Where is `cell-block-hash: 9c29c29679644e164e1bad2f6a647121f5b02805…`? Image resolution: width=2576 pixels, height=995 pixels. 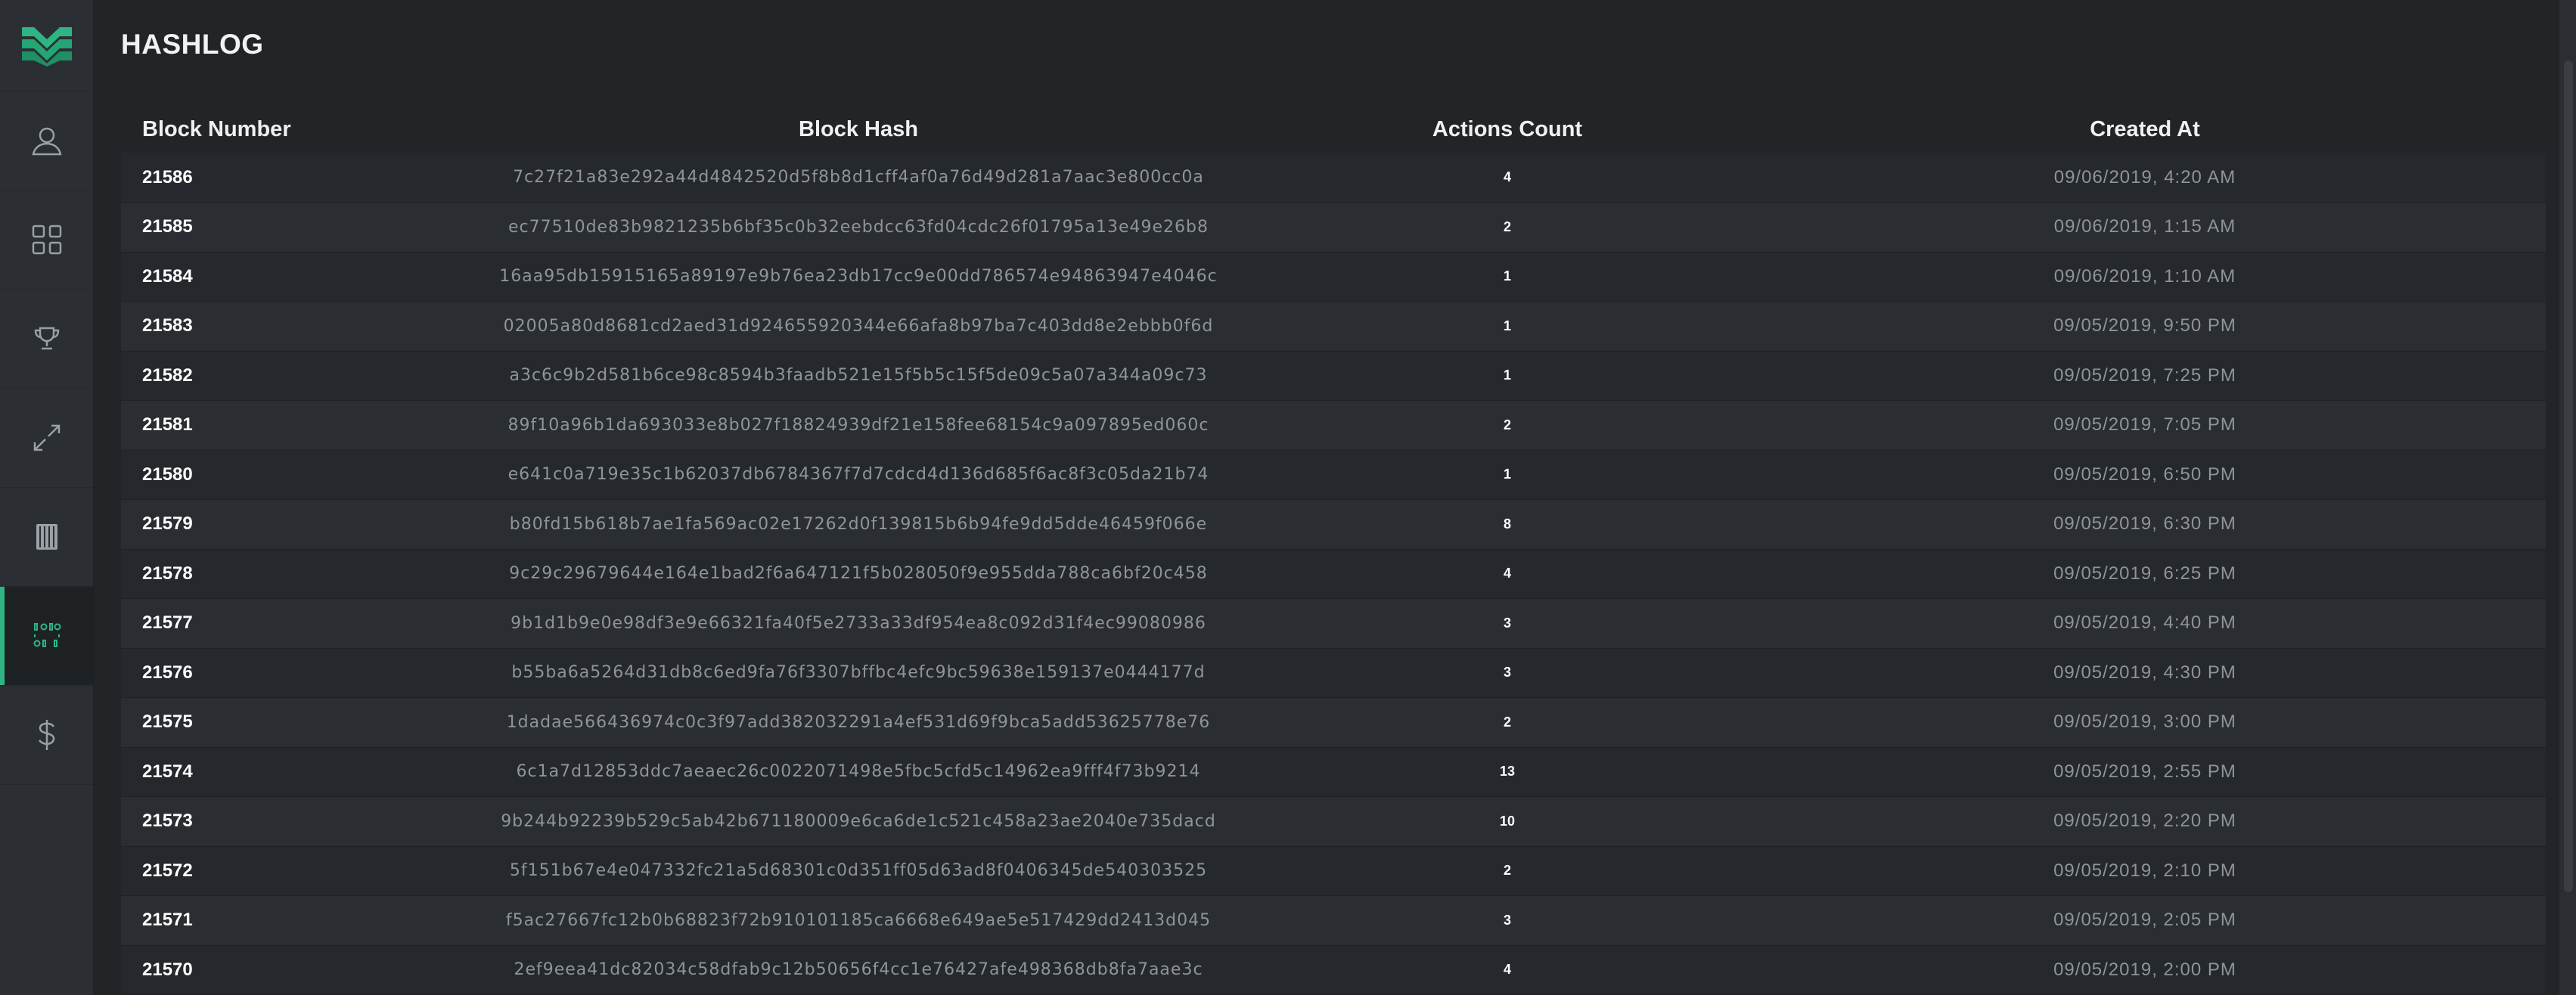 cell-block-hash: 9c29c29679644e164e1bad2f6a647121f5b02805… is located at coordinates (858, 574).